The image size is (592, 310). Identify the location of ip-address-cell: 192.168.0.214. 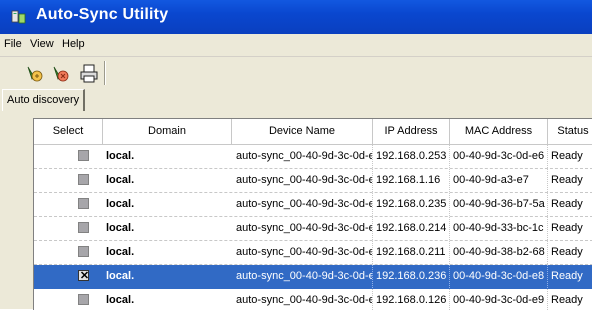
(413, 228).